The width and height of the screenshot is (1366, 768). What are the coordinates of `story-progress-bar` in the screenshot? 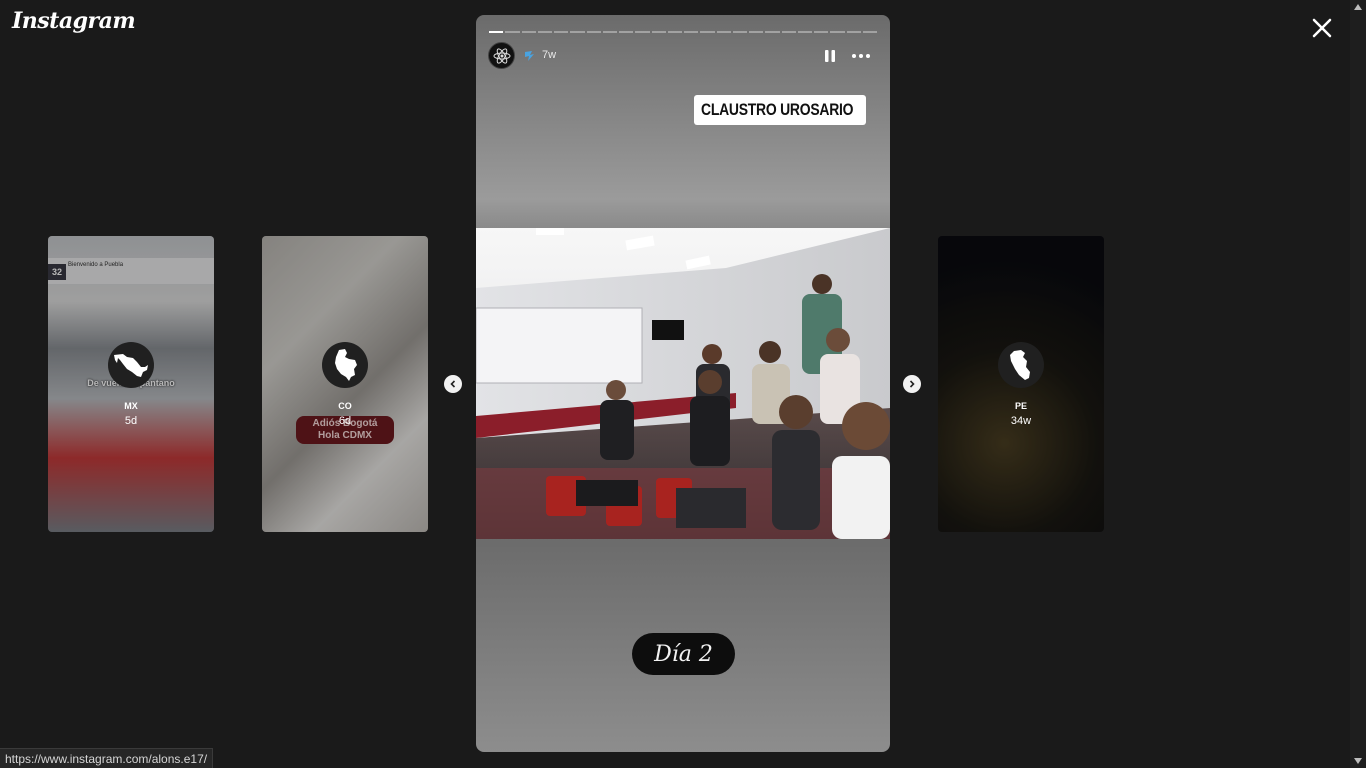 It's located at (683, 32).